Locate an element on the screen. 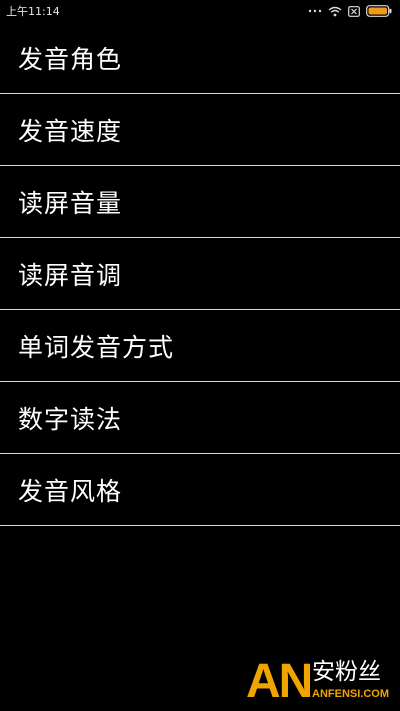 The height and width of the screenshot is (711, 400). list-item-label: 发音角色 is located at coordinates (70, 59).